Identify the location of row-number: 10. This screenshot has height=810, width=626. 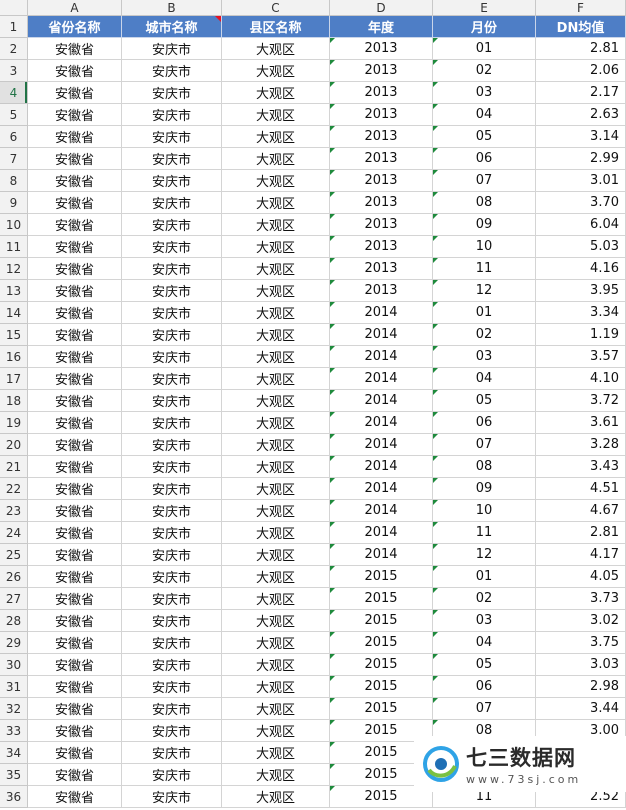
(14, 225).